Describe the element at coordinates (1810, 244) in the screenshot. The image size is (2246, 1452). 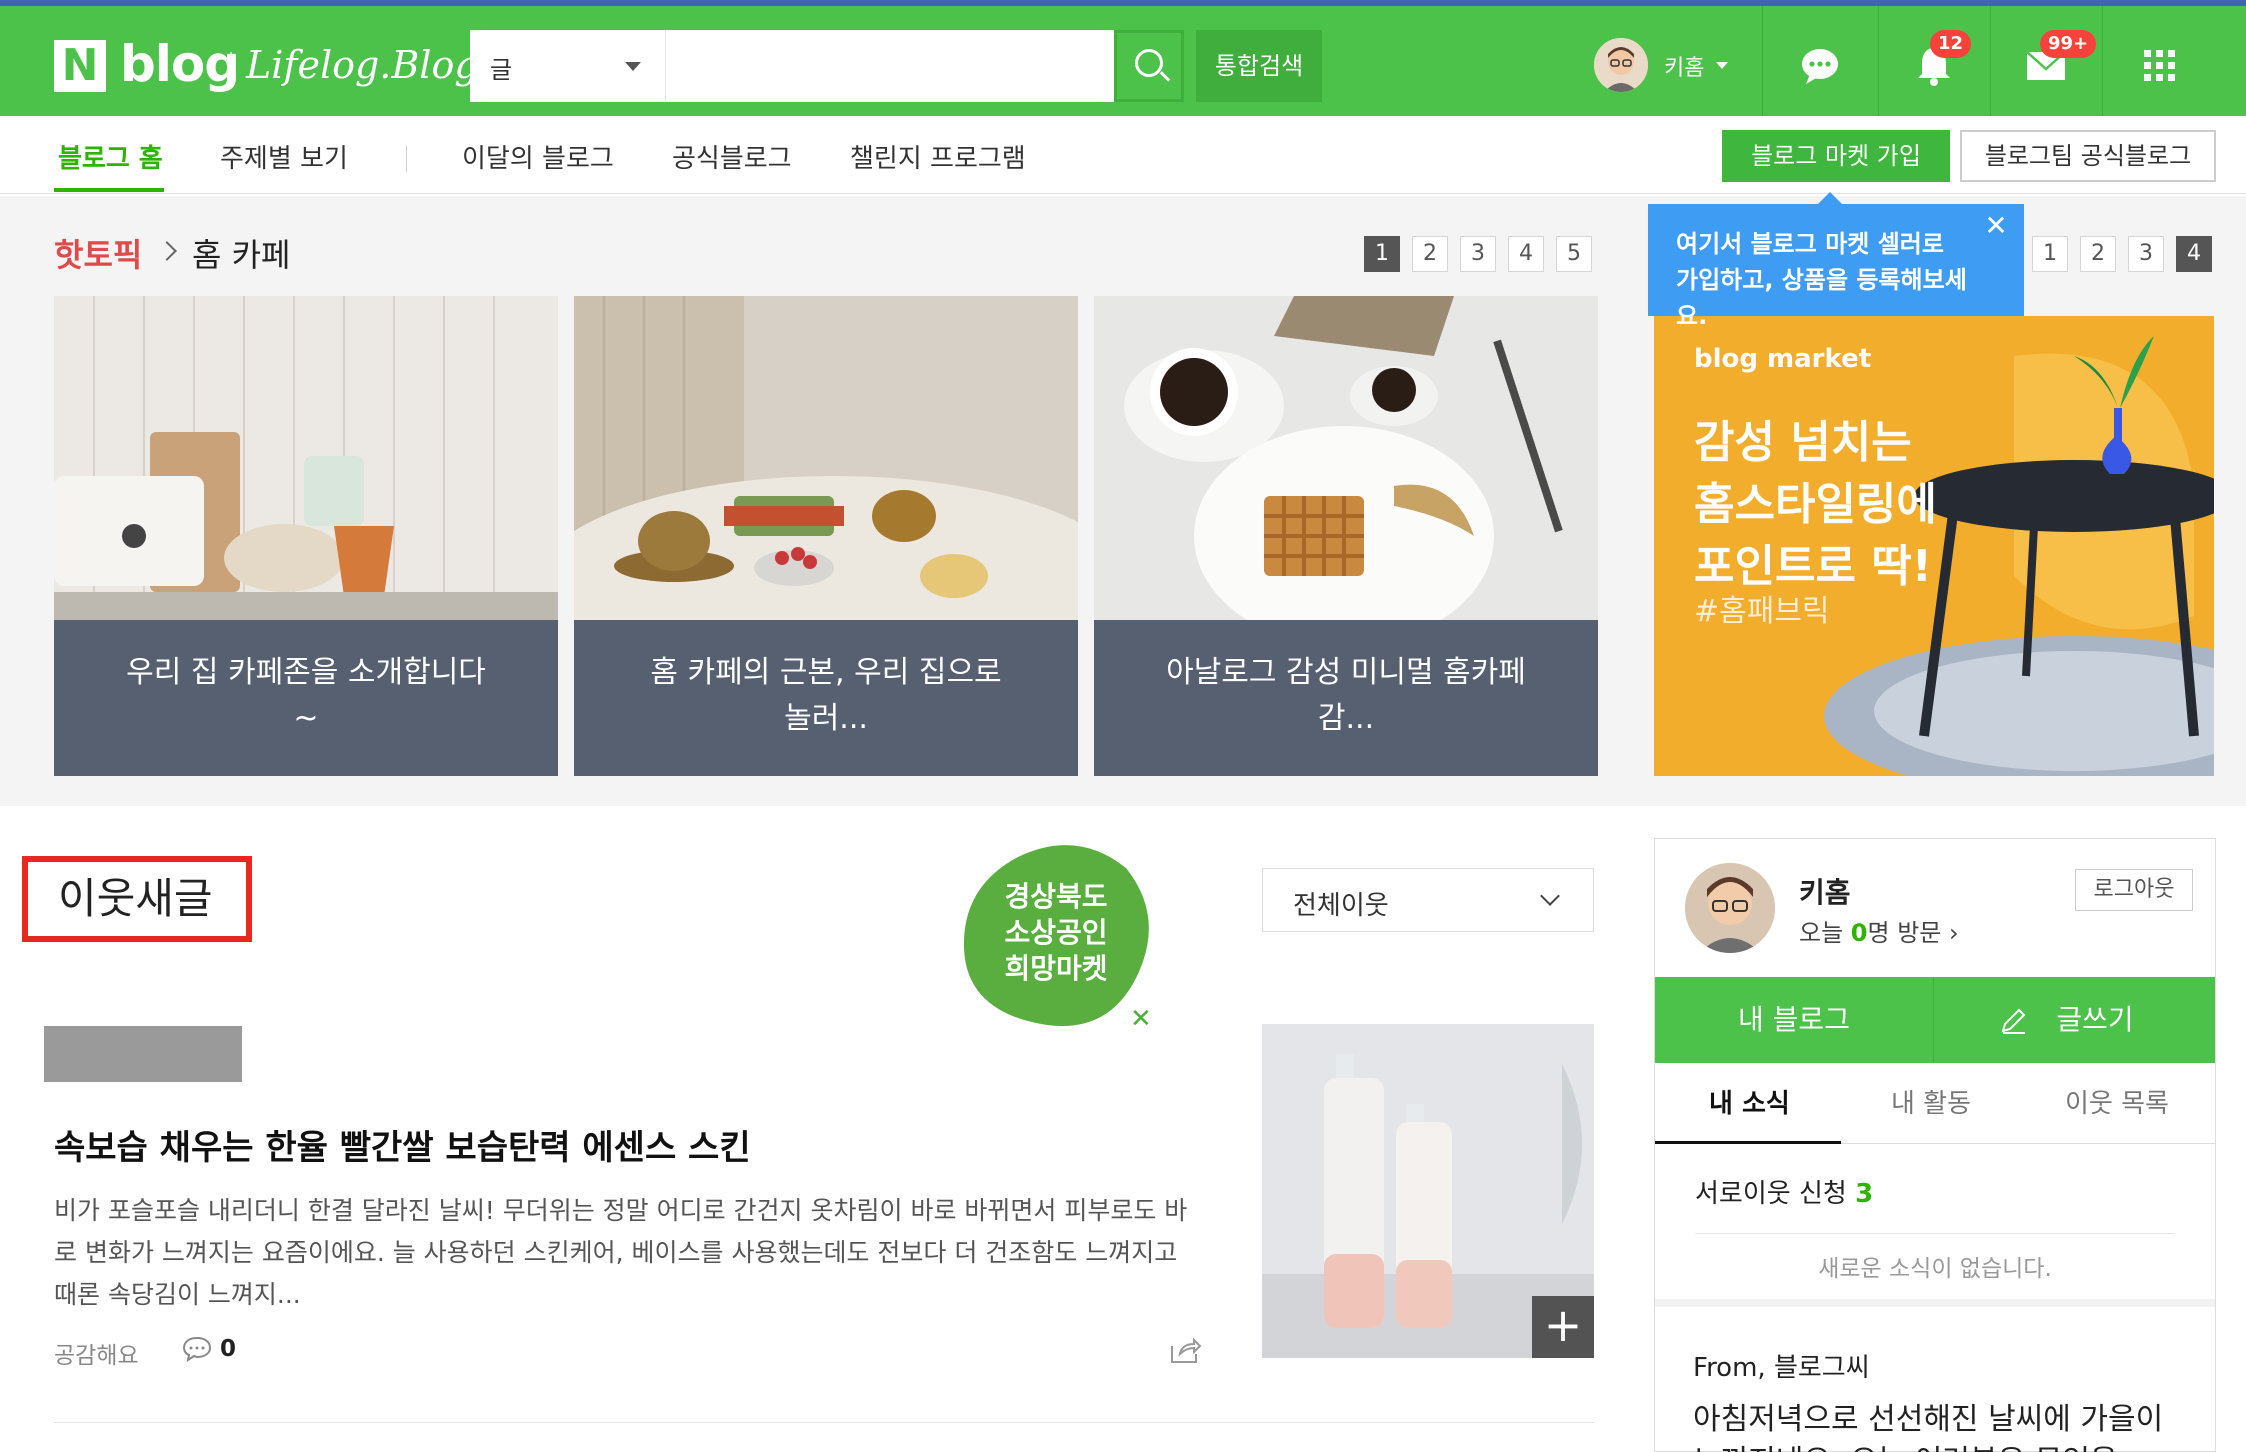
I see `tooltip-text-1: 여기서 블로그 마켓 셀러로` at that location.